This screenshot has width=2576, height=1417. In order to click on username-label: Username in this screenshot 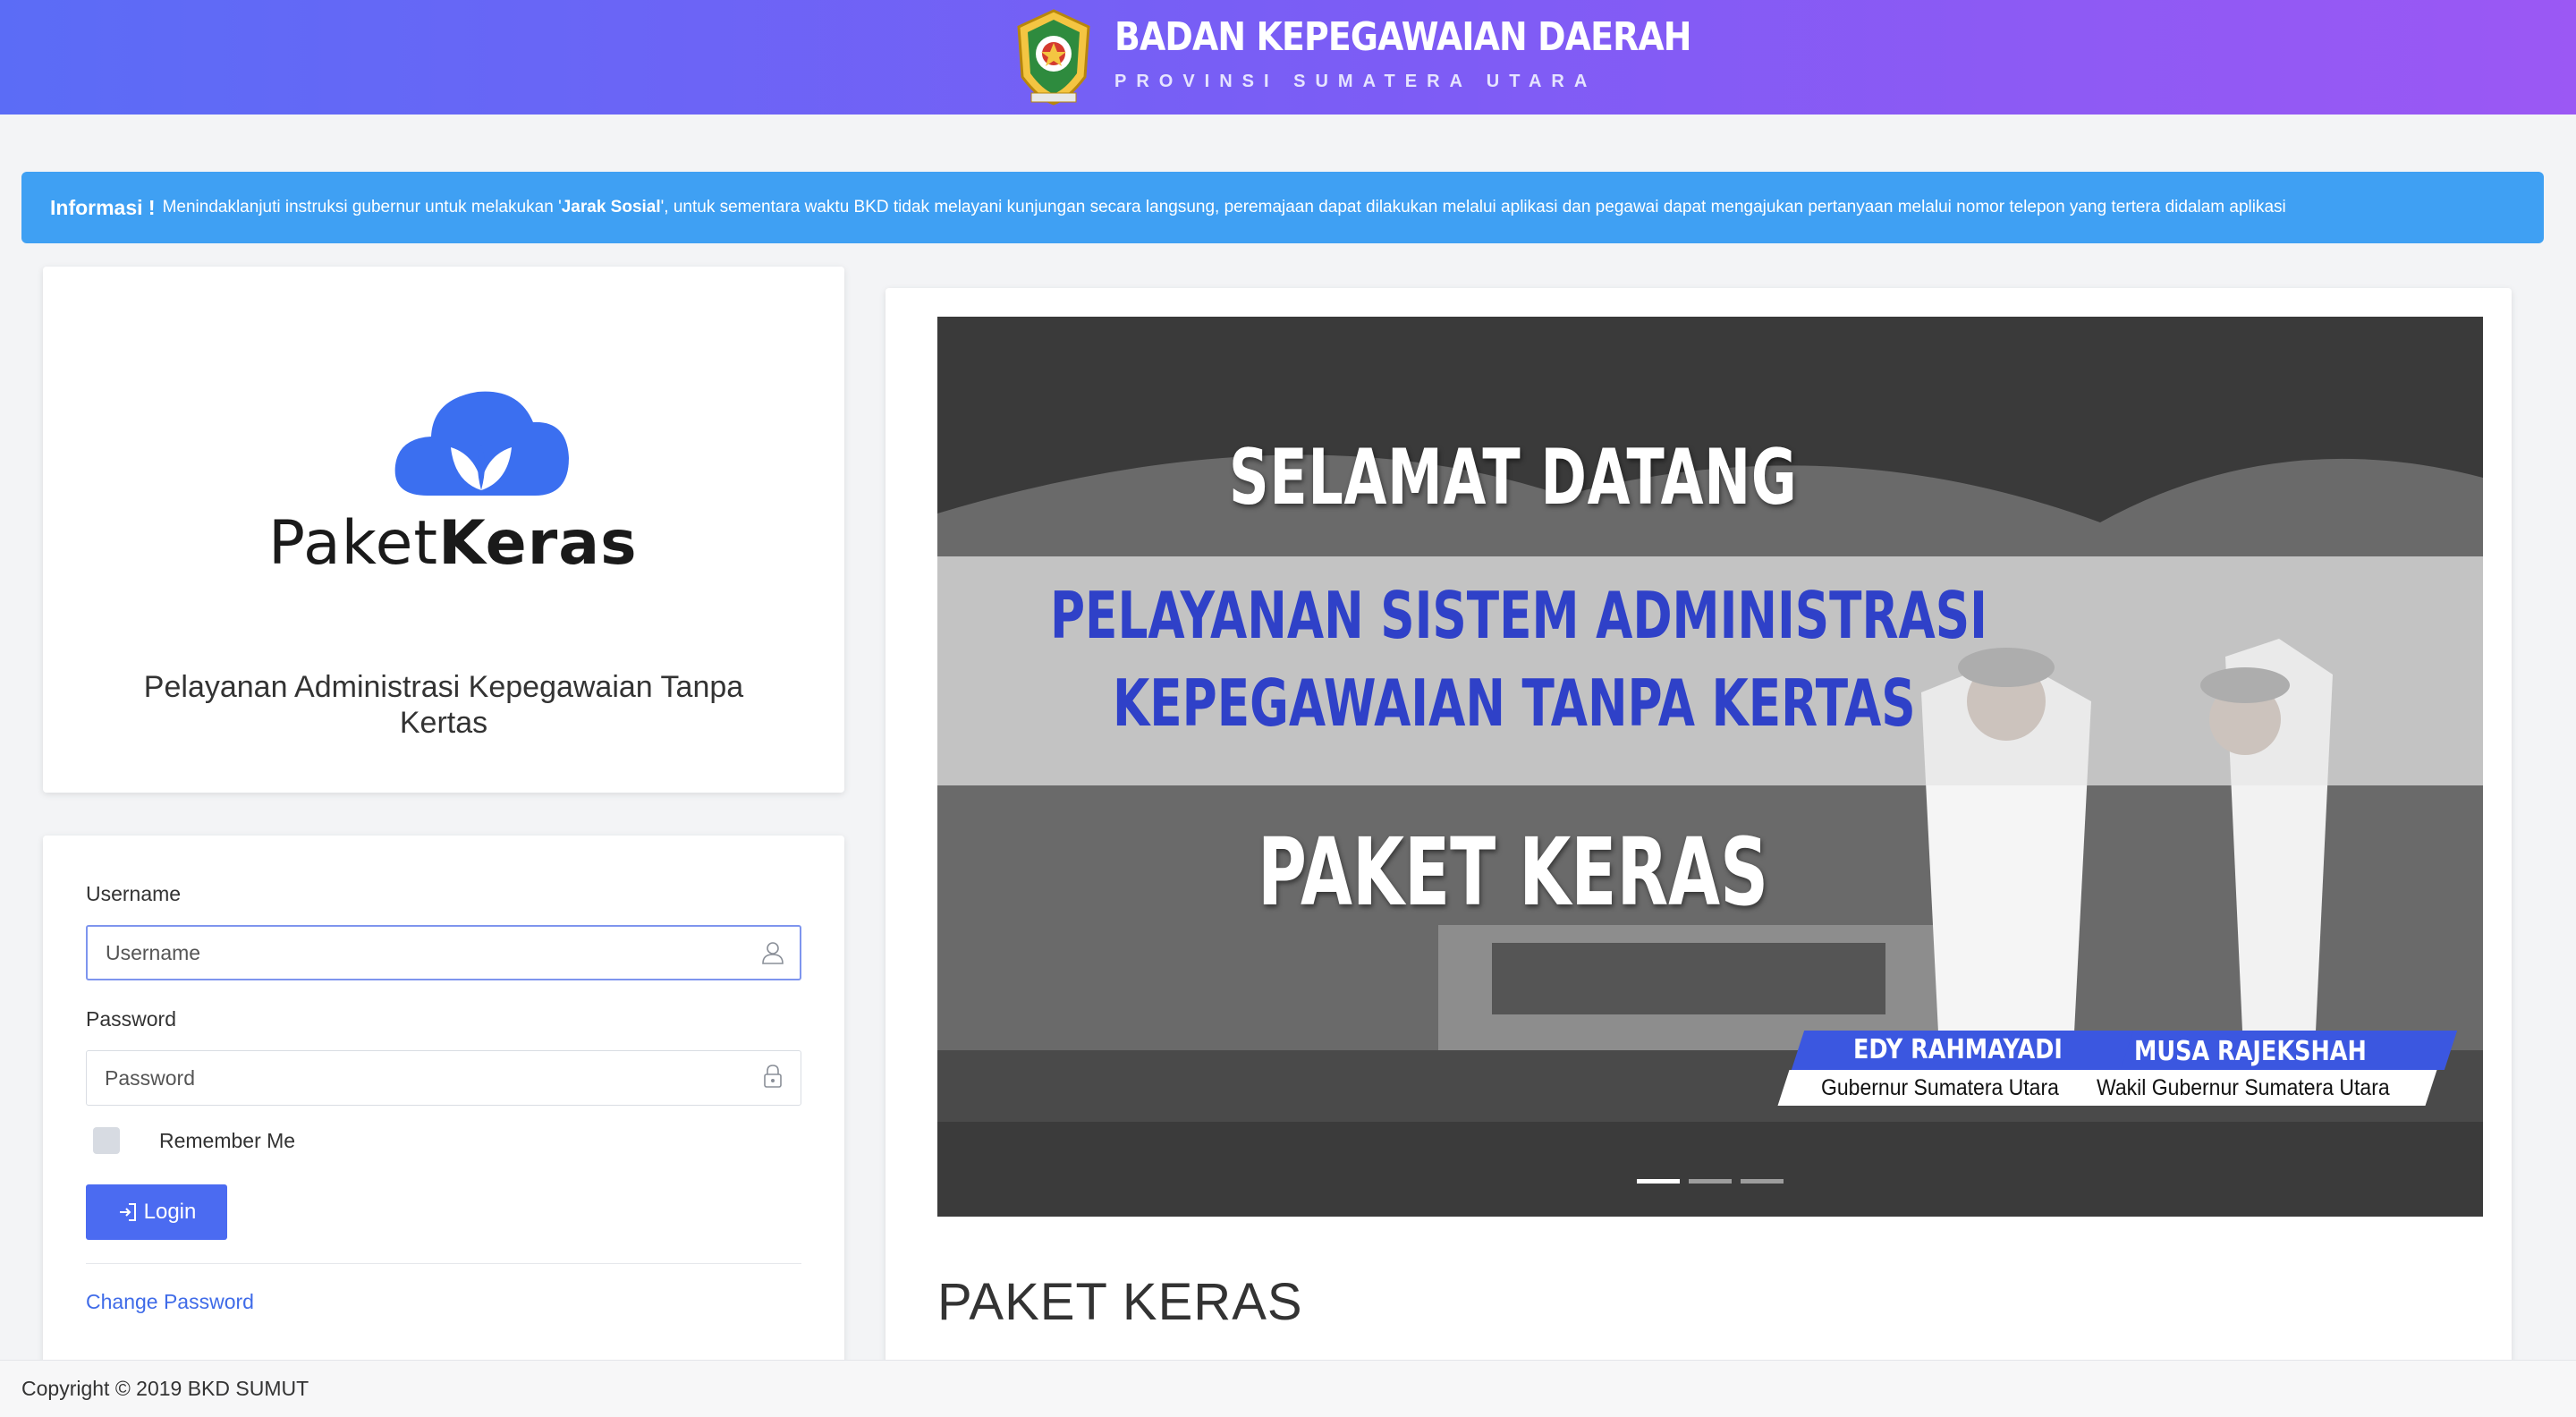, I will do `click(134, 893)`.